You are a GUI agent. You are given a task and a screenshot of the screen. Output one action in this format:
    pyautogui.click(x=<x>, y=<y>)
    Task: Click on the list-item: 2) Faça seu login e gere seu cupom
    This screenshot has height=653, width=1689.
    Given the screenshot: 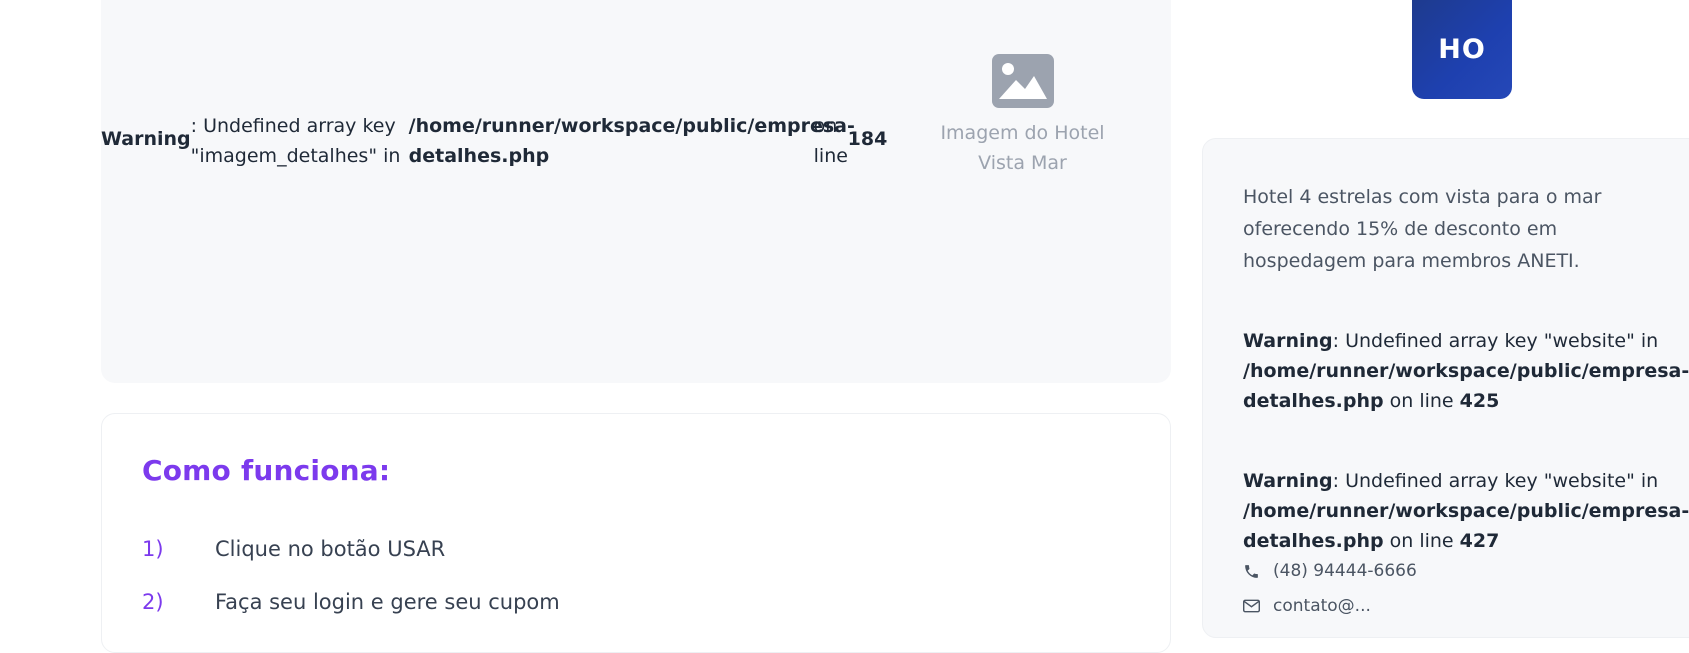 What is the action you would take?
    pyautogui.click(x=351, y=601)
    